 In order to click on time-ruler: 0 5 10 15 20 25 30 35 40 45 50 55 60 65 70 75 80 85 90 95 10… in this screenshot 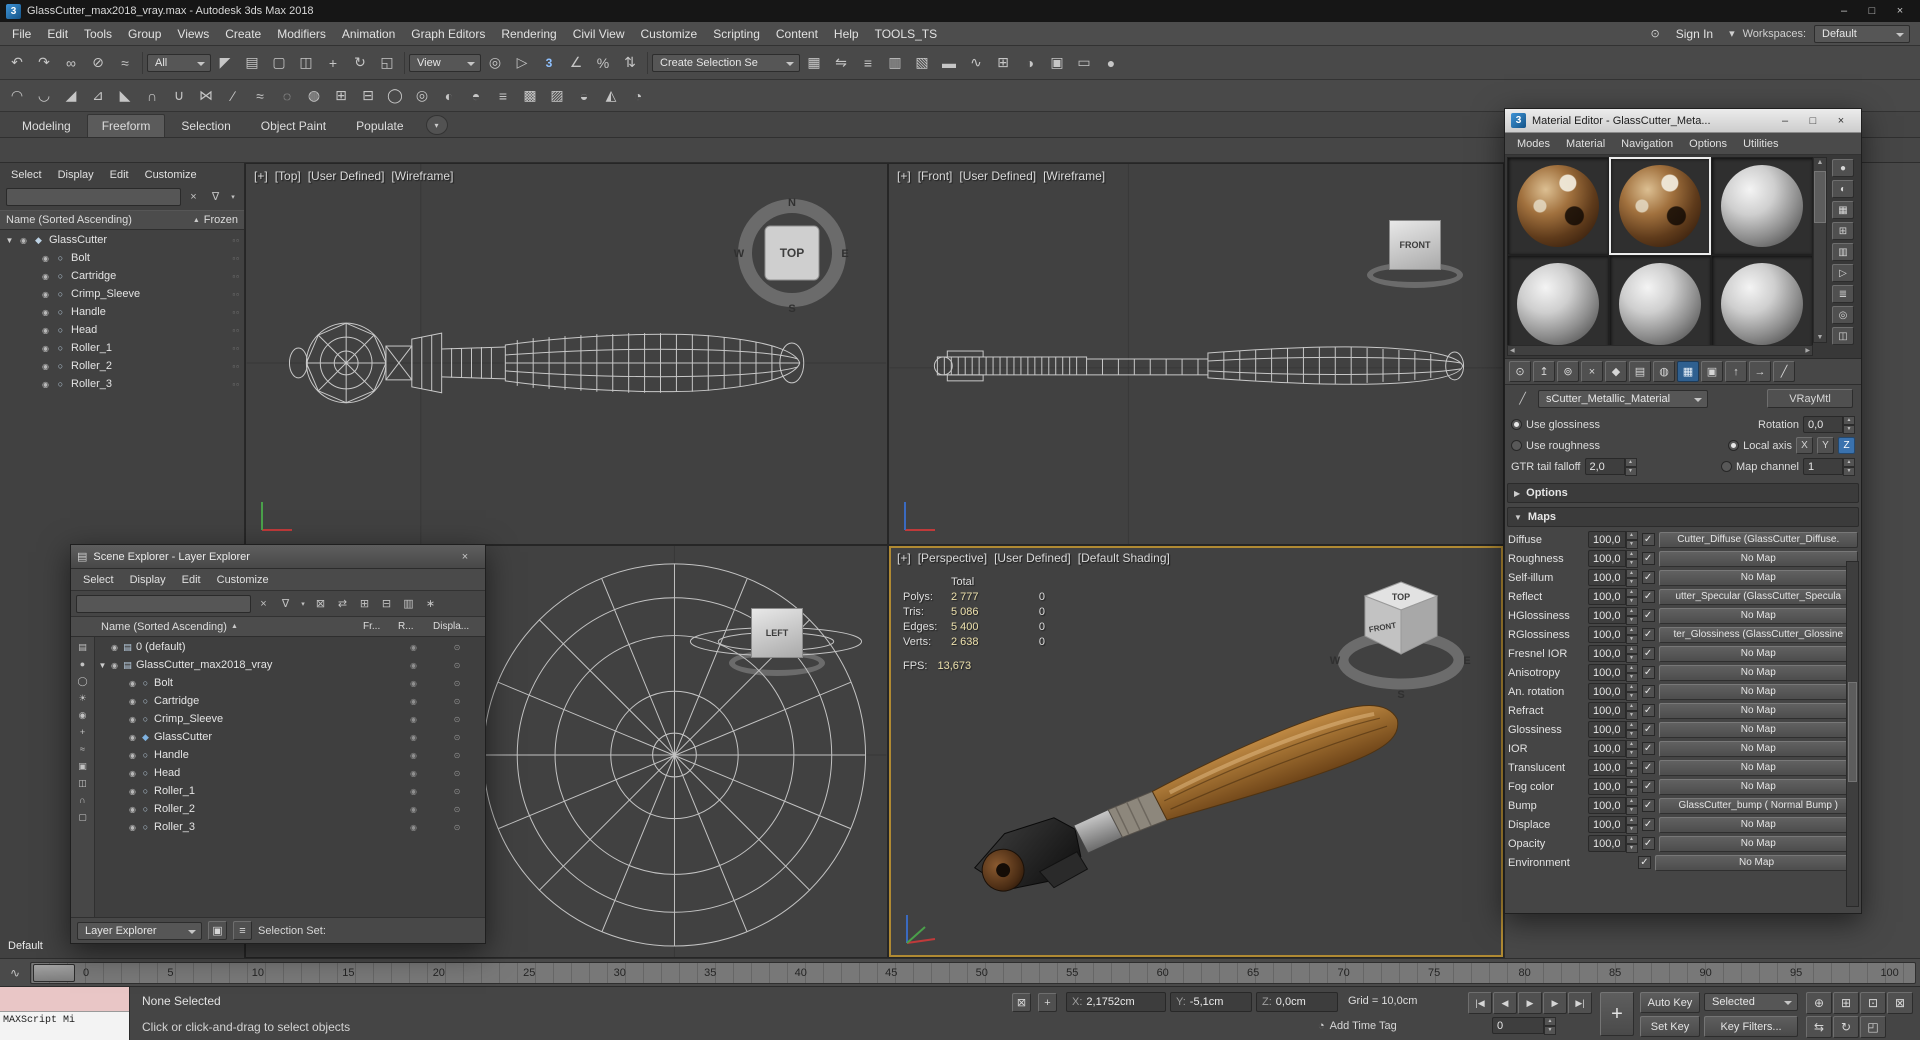, I will do `click(973, 972)`.